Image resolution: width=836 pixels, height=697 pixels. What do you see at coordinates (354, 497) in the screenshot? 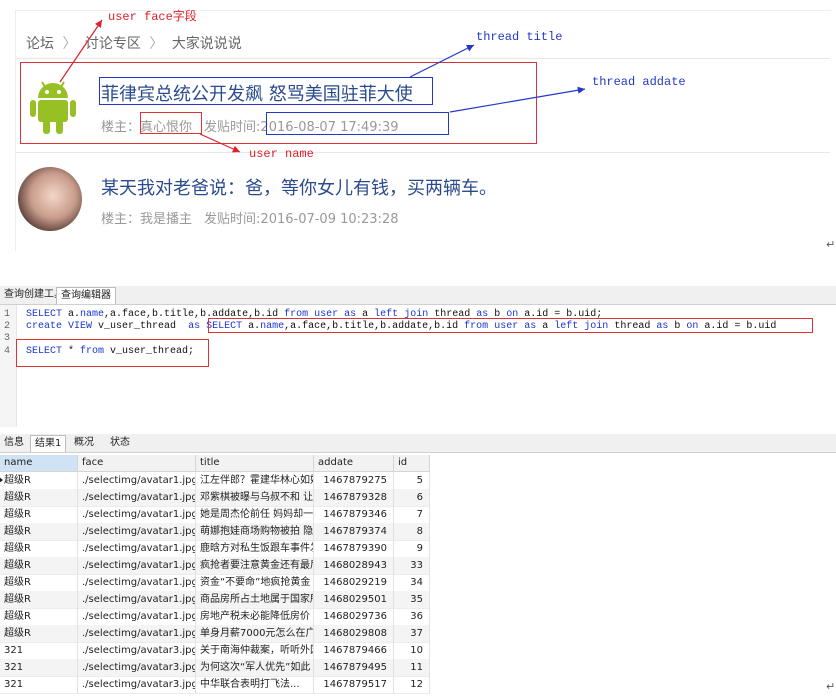
I see `cell-addate: 1467879328` at bounding box center [354, 497].